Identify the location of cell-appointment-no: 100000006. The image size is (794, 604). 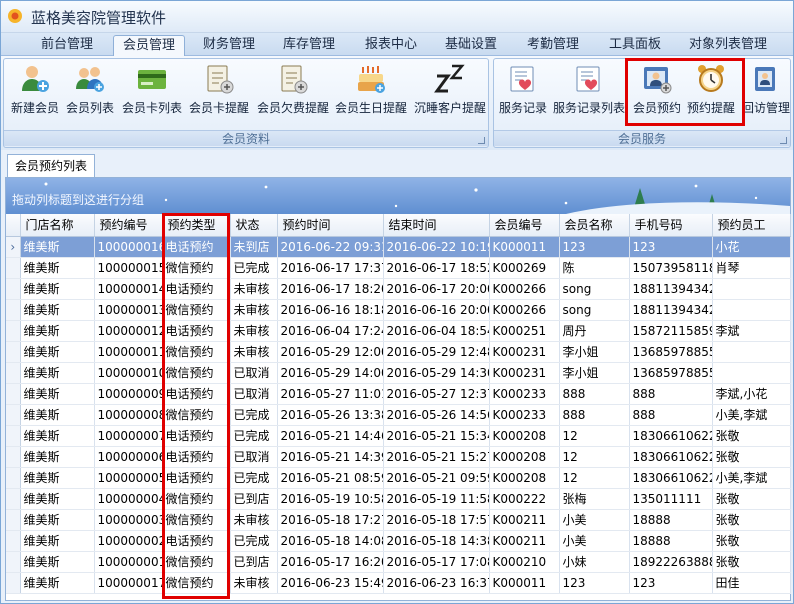
(128, 457).